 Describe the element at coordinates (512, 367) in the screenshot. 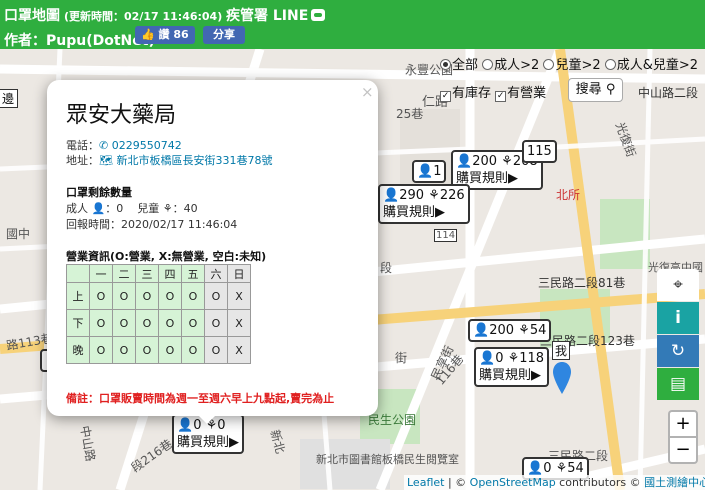

I see `pharmacy-marker: 👤0 ⚘118 購買規則▶` at that location.